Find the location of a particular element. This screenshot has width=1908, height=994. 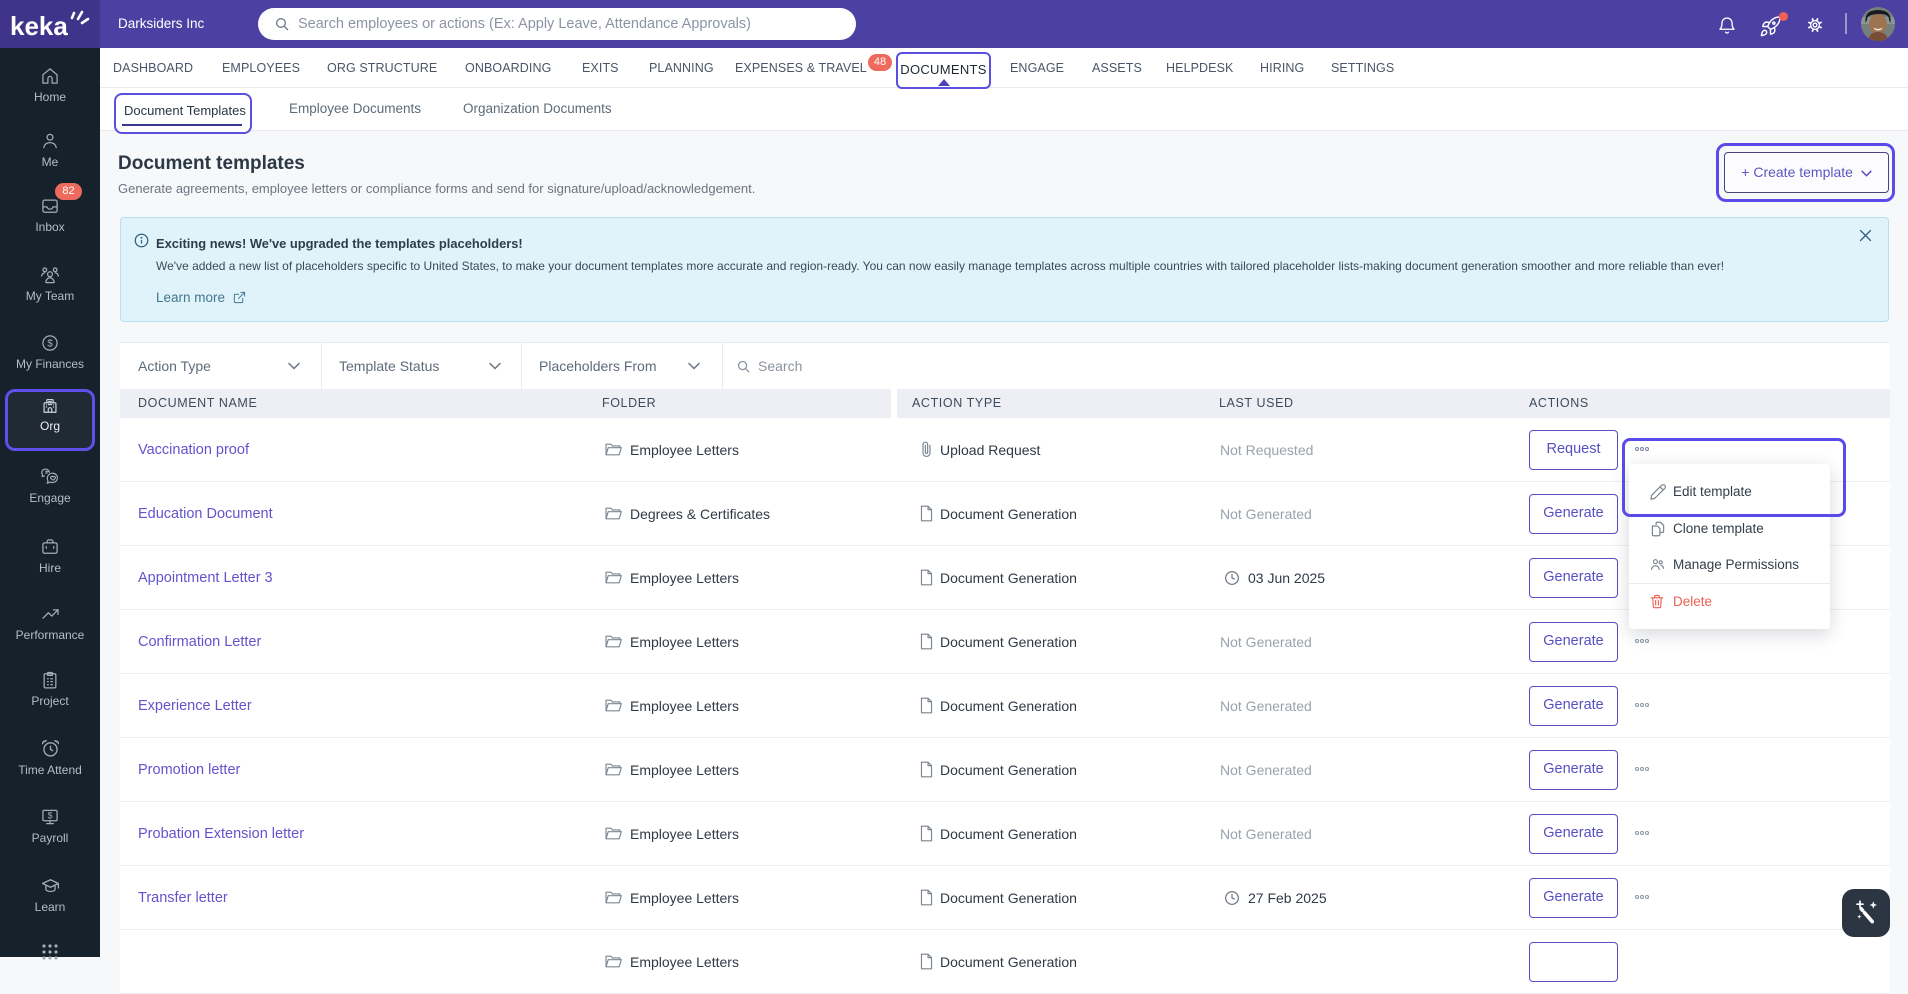

svg-text: keka is located at coordinates (39, 26).